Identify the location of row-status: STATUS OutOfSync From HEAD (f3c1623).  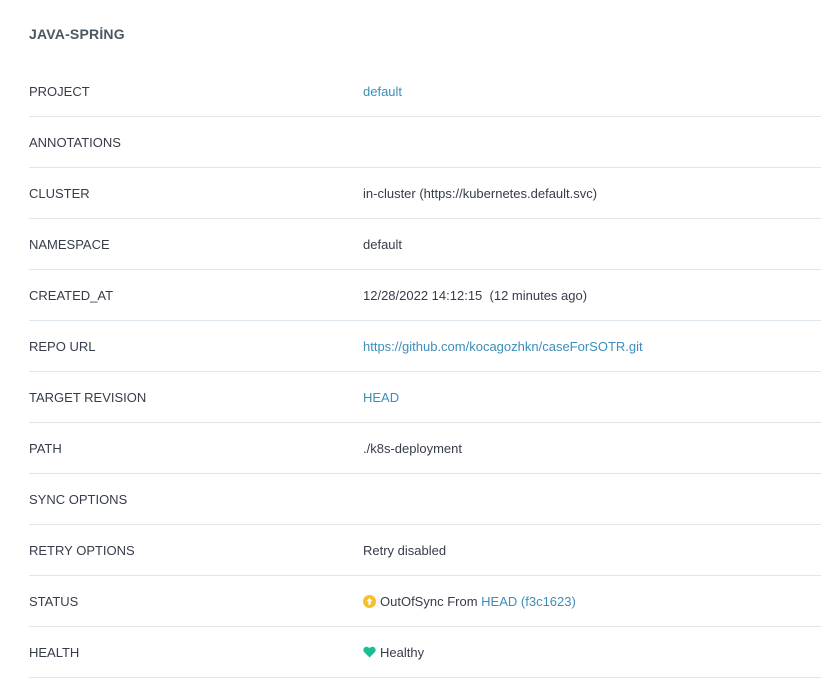
(425, 601).